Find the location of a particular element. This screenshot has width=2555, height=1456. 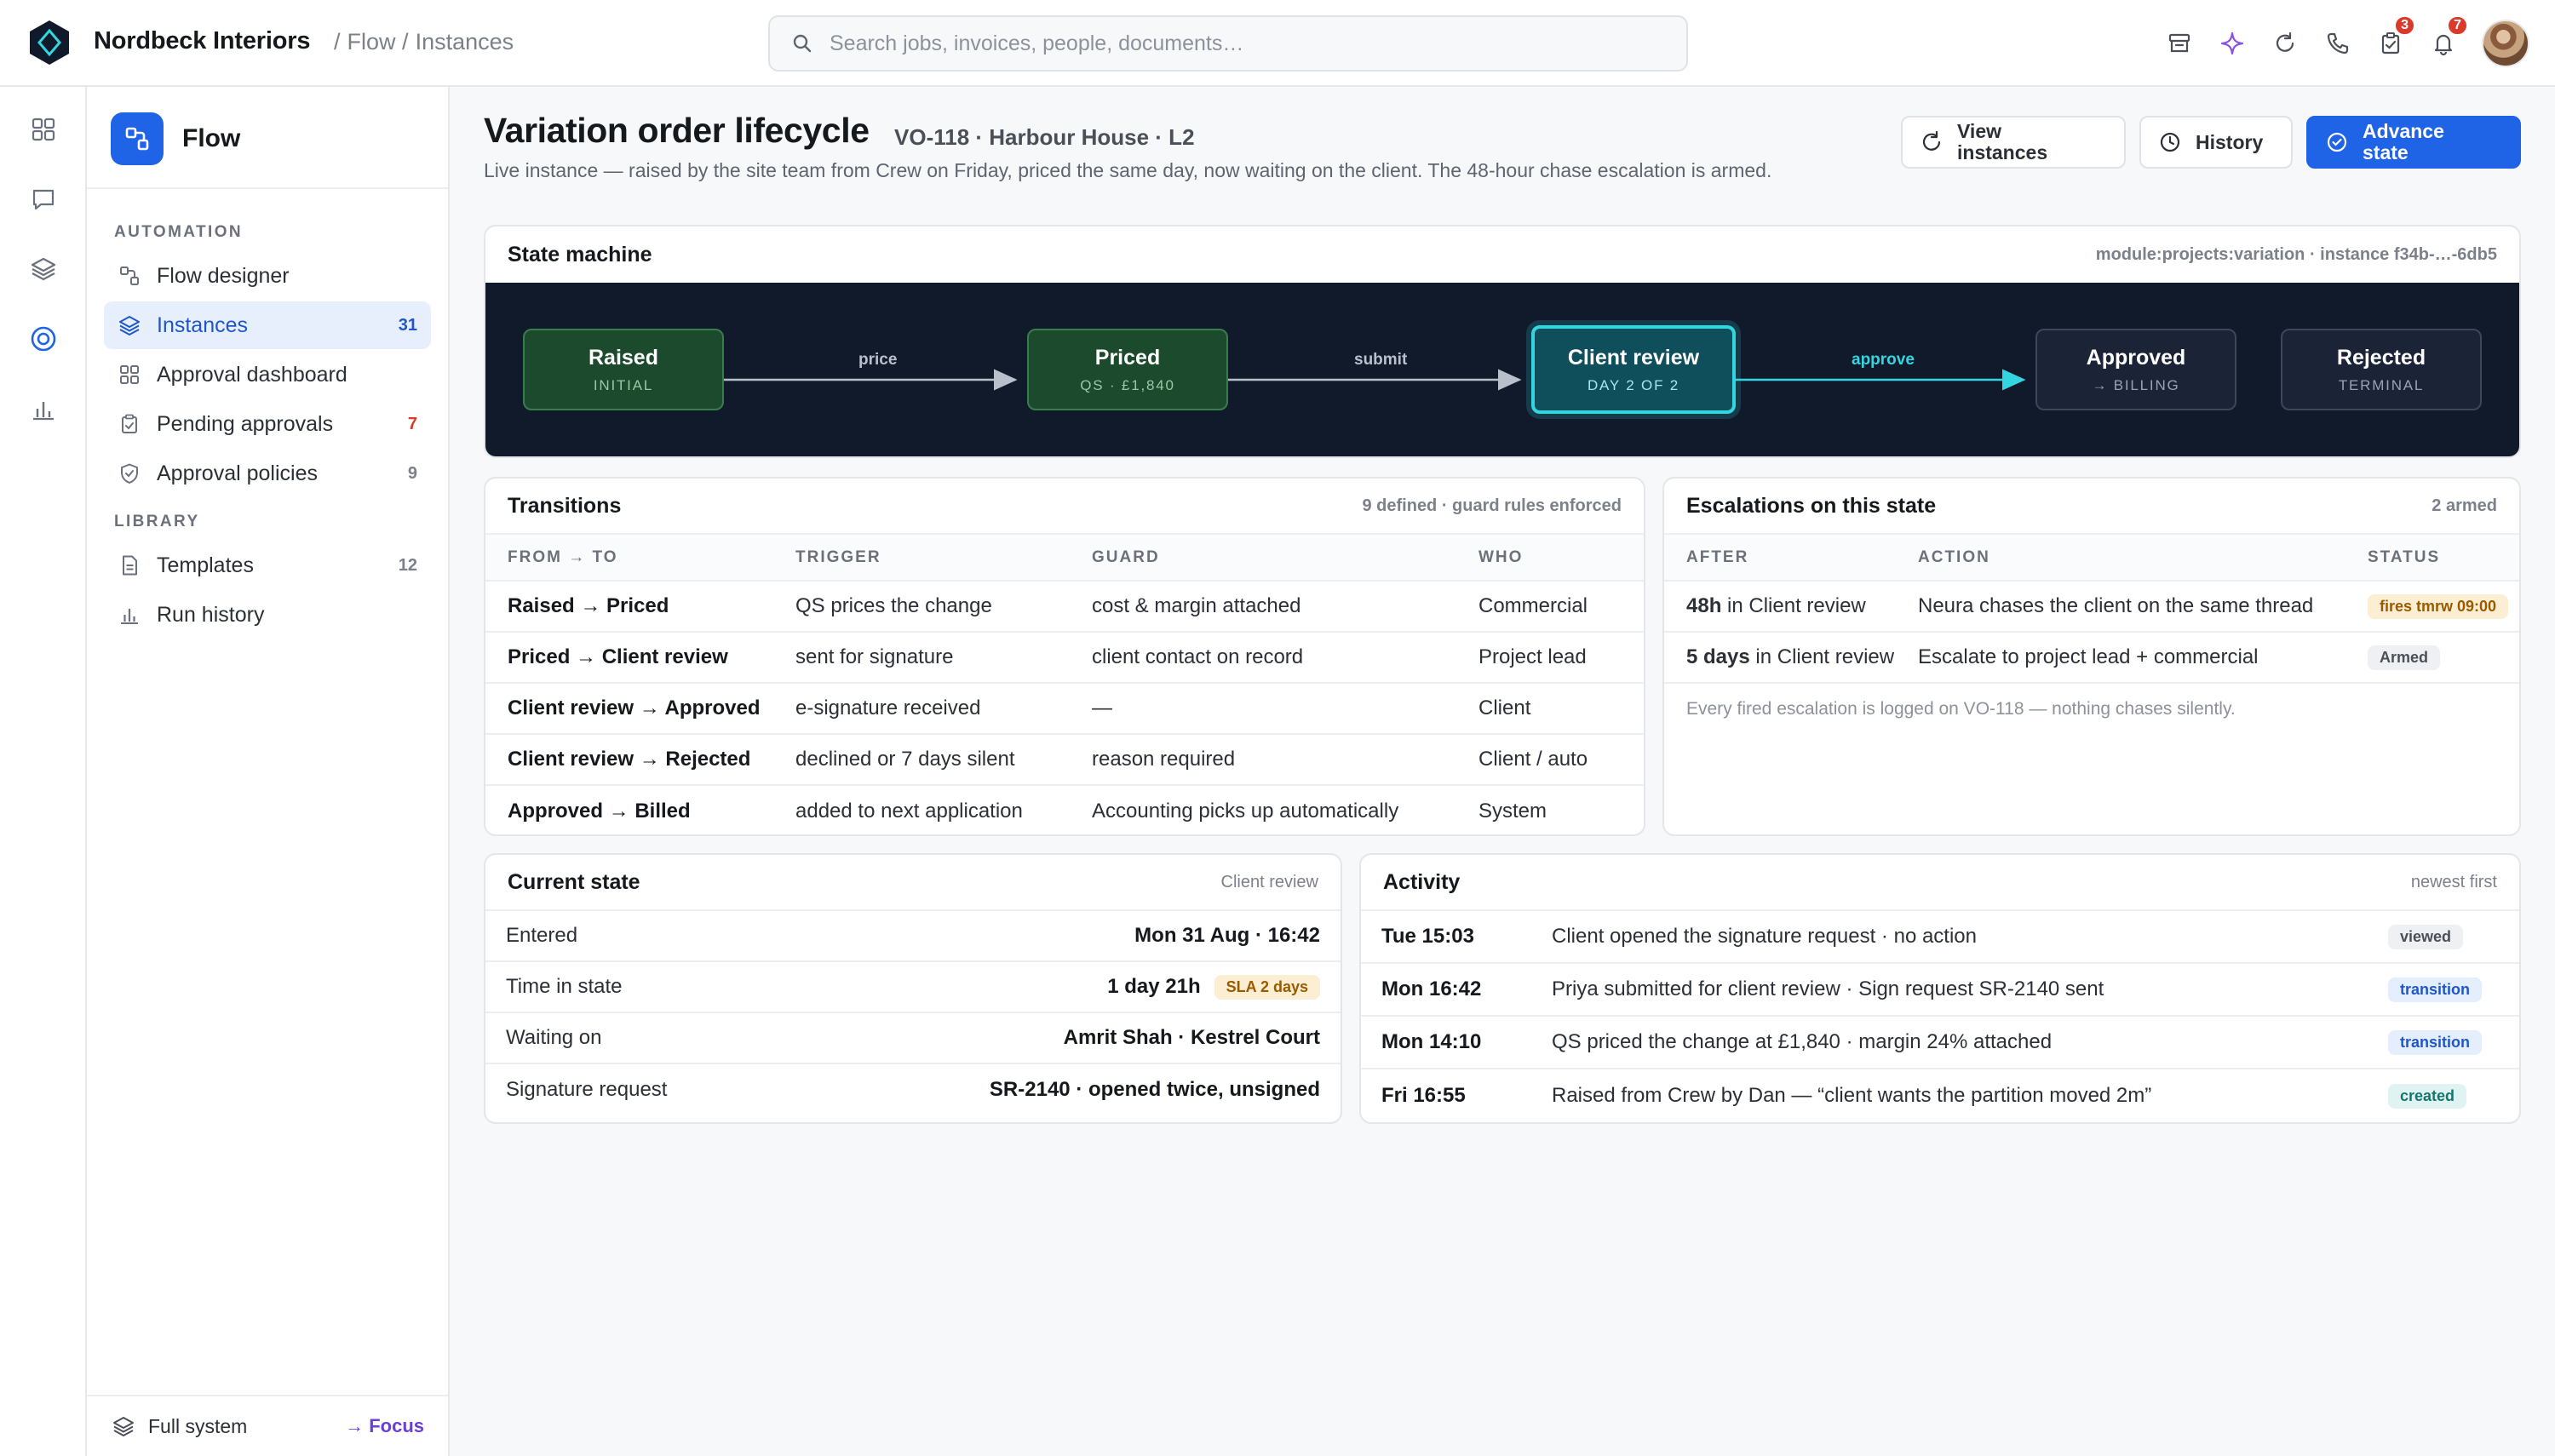

sidebar-divider is located at coordinates (267, 188).